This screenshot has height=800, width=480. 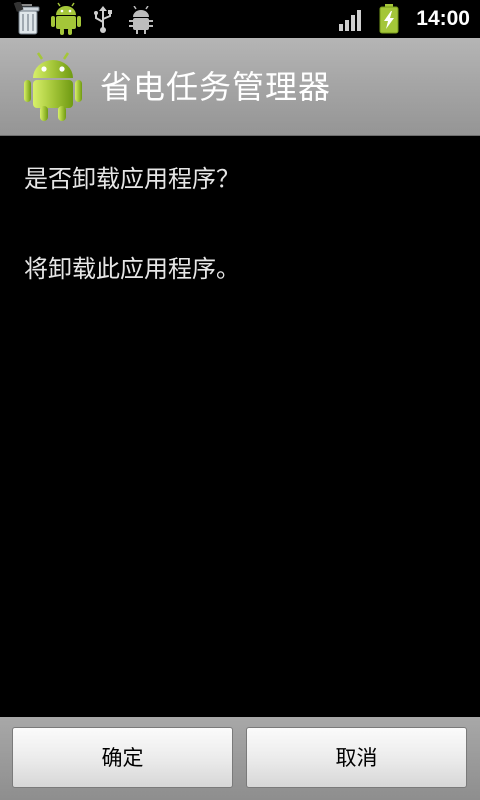 What do you see at coordinates (240, 19) in the screenshot?
I see `status-bar: 14:00` at bounding box center [240, 19].